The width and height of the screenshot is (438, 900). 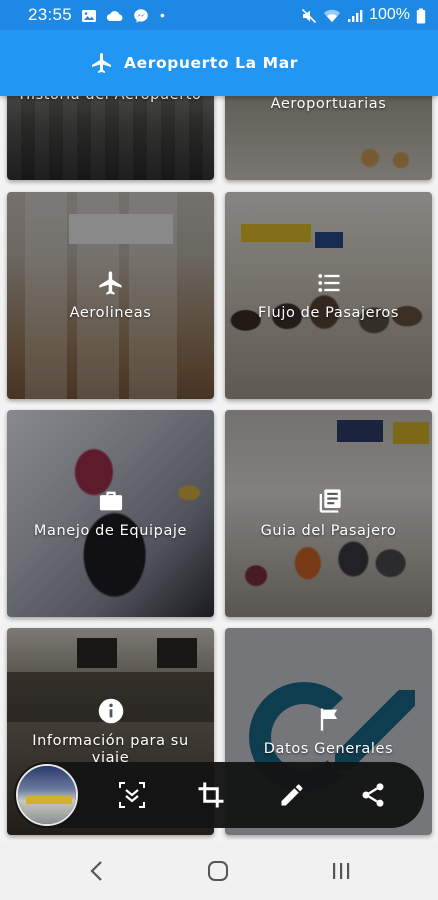 What do you see at coordinates (110, 138) in the screenshot?
I see `tile-historia: Historia del Aeropuerto` at bounding box center [110, 138].